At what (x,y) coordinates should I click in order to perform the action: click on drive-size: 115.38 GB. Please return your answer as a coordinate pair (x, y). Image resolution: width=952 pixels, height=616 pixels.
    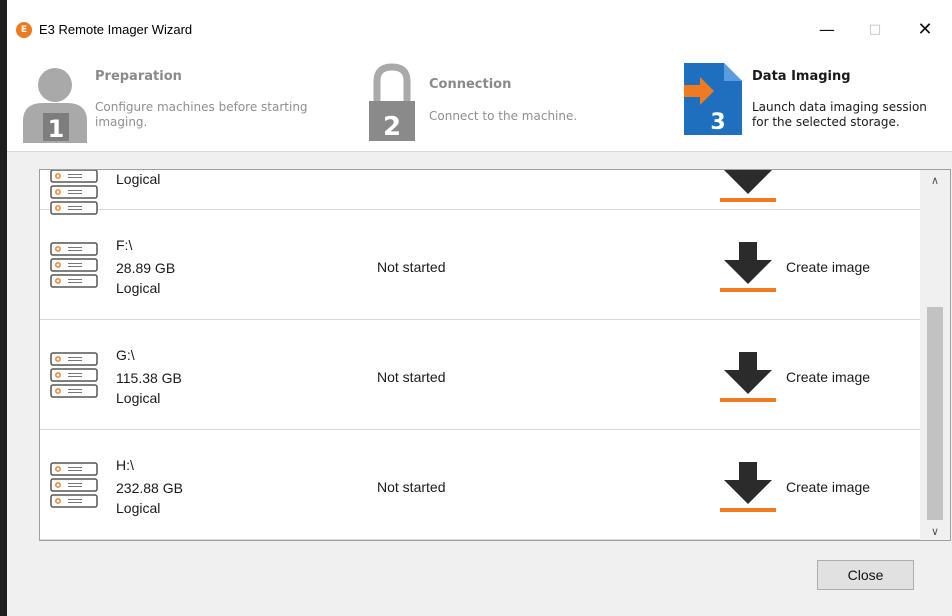
    Looking at the image, I should click on (149, 378).